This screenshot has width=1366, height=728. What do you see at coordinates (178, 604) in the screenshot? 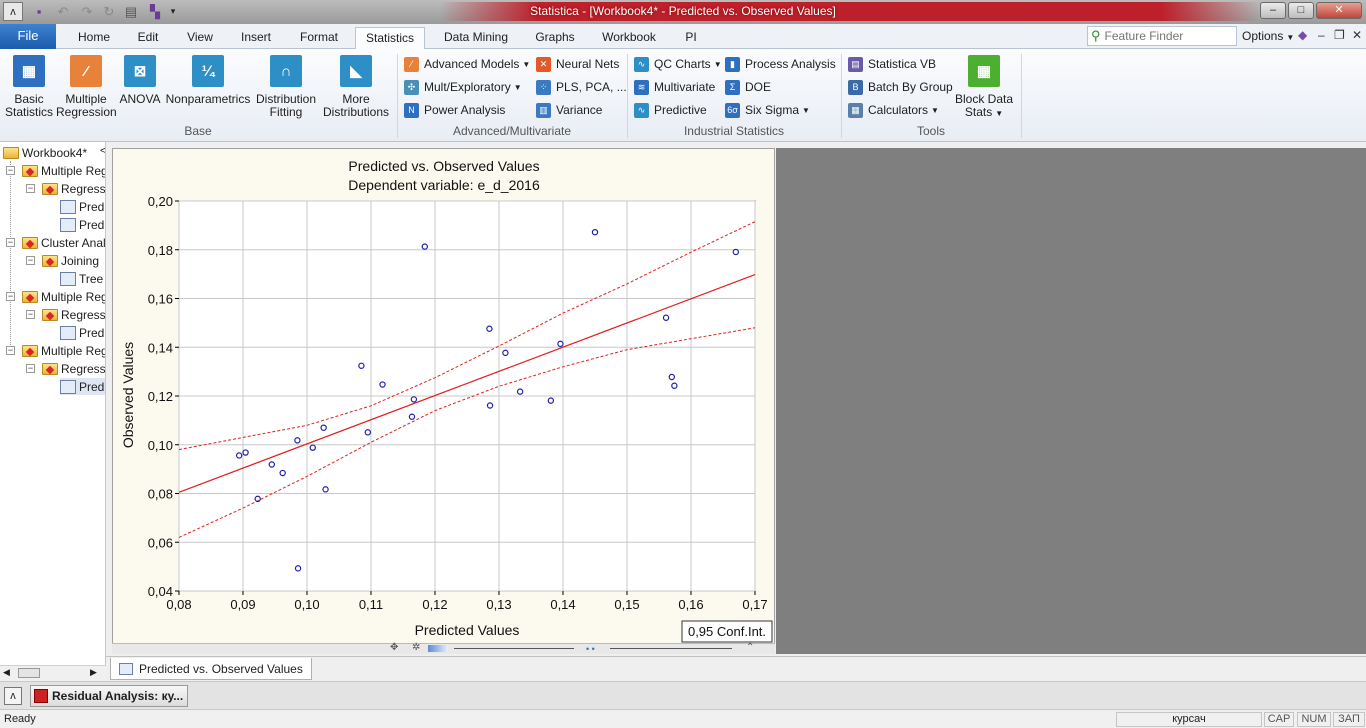
I see `x-tick-label: 0,08` at bounding box center [178, 604].